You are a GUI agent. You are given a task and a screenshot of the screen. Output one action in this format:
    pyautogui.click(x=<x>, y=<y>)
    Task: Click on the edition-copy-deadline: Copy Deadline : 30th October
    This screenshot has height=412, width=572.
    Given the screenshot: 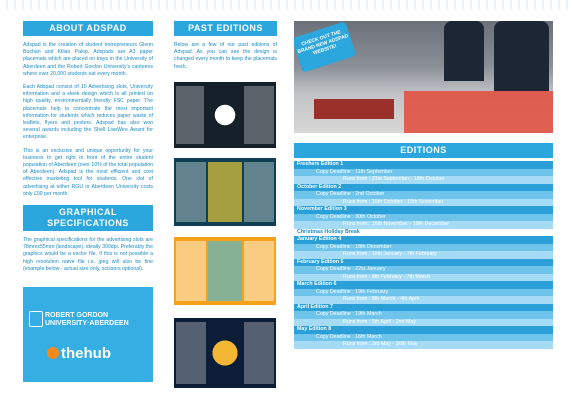 What is the action you would take?
    pyautogui.click(x=423, y=217)
    